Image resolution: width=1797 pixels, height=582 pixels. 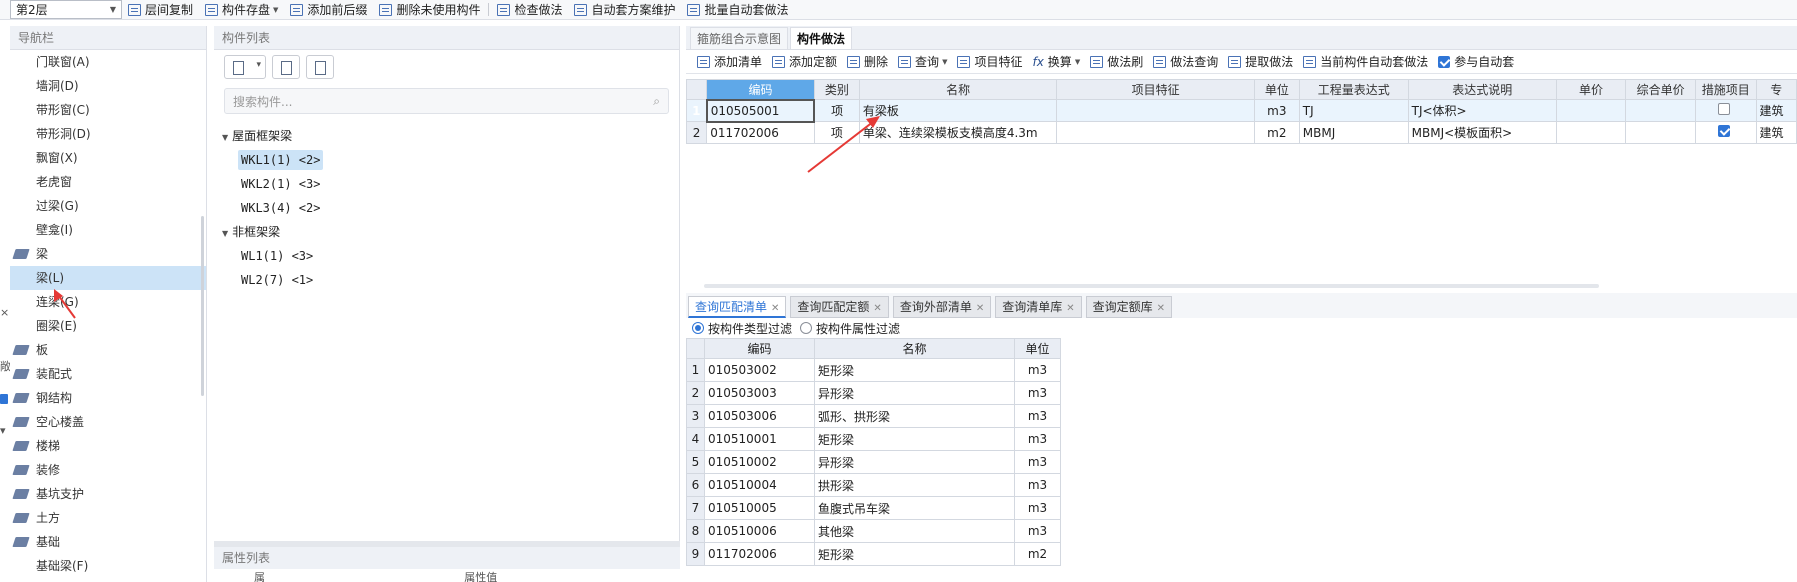 I want to click on cell-name: 异形梁, so click(x=914, y=393).